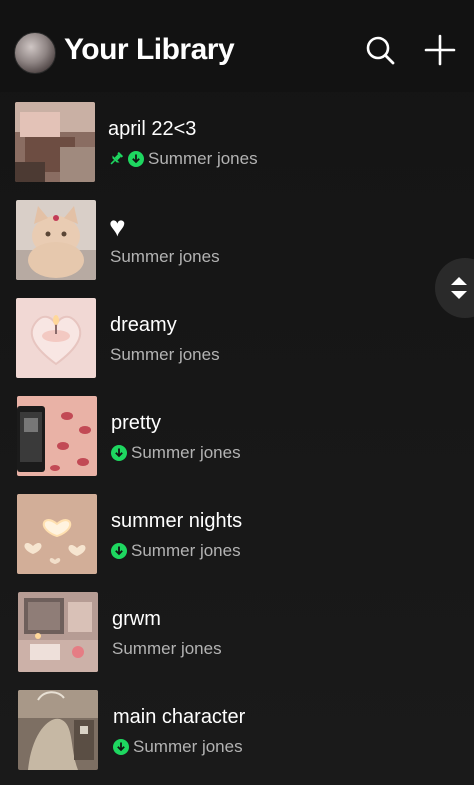 This screenshot has width=474, height=785. Describe the element at coordinates (149, 49) in the screenshot. I see `page-title: Your Library` at that location.